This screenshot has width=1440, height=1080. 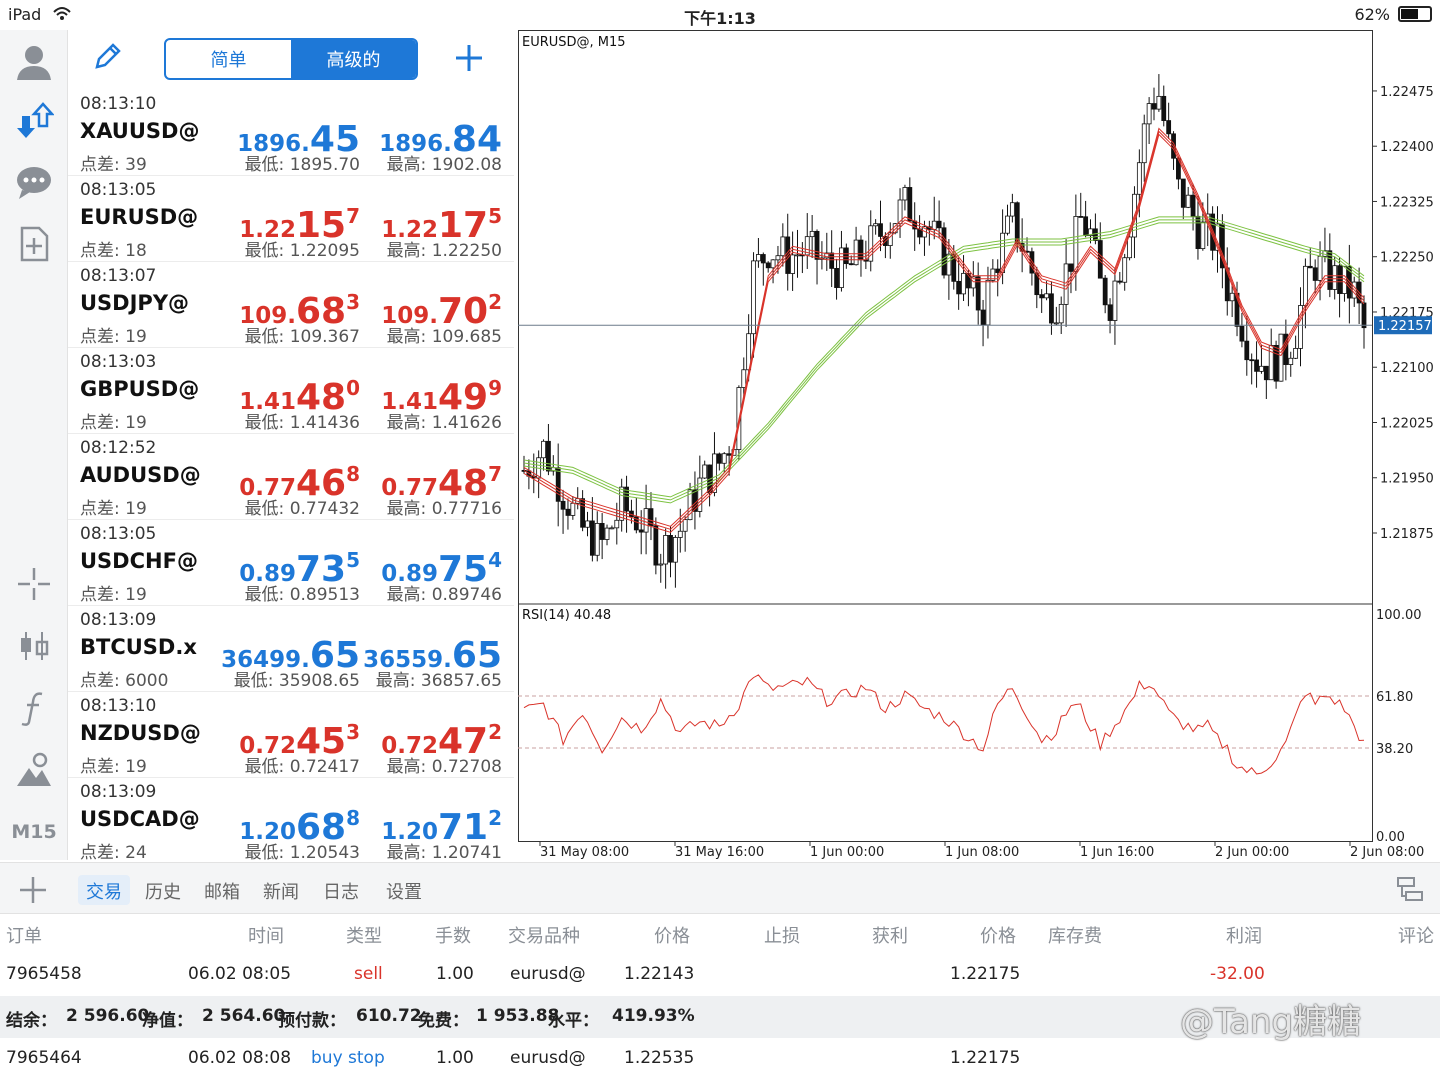 I want to click on quote-low: 最低: 0.72417, so click(x=302, y=767).